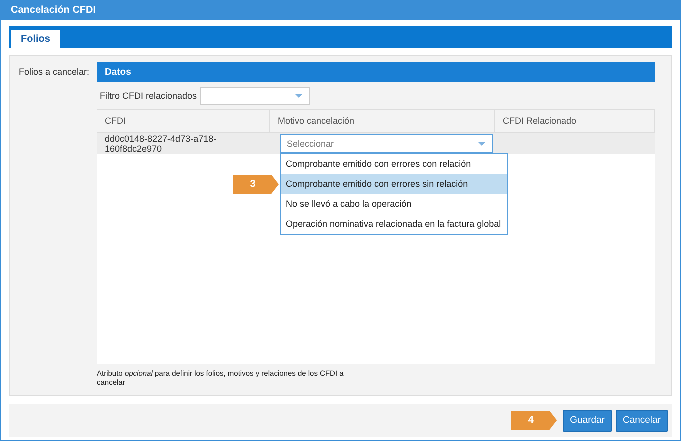 This screenshot has width=681, height=441. I want to click on grid-header: Datos, so click(376, 72).